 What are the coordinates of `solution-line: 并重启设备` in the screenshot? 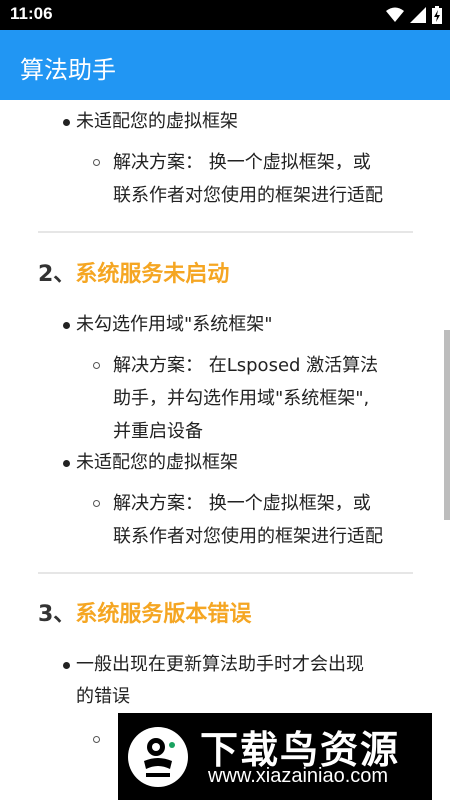 It's located at (158, 431).